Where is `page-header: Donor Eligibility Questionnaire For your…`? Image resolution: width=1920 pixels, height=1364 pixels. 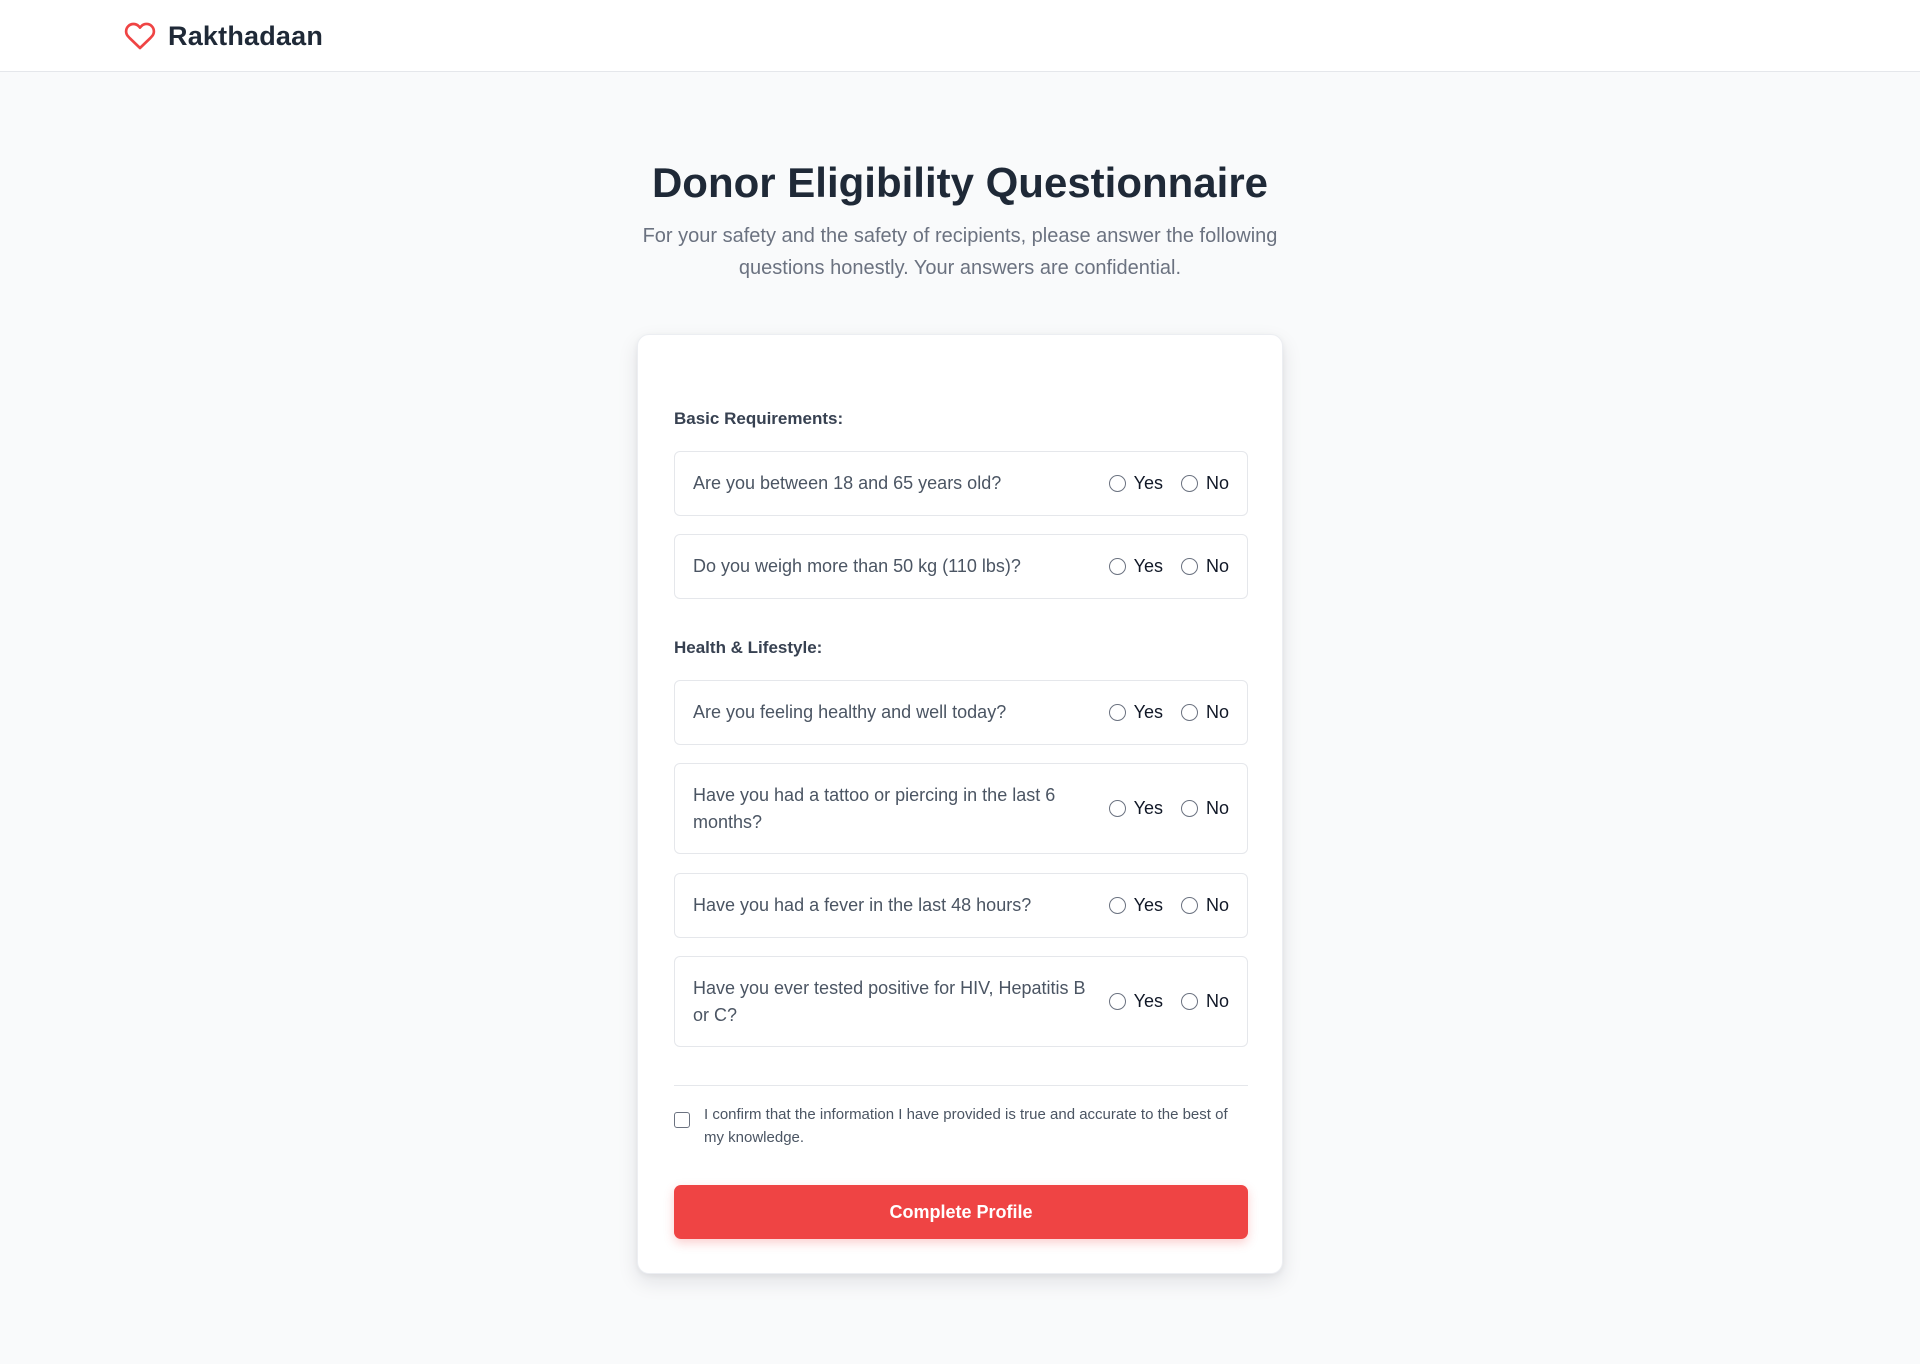 page-header: Donor Eligibility Questionnaire For your… is located at coordinates (960, 220).